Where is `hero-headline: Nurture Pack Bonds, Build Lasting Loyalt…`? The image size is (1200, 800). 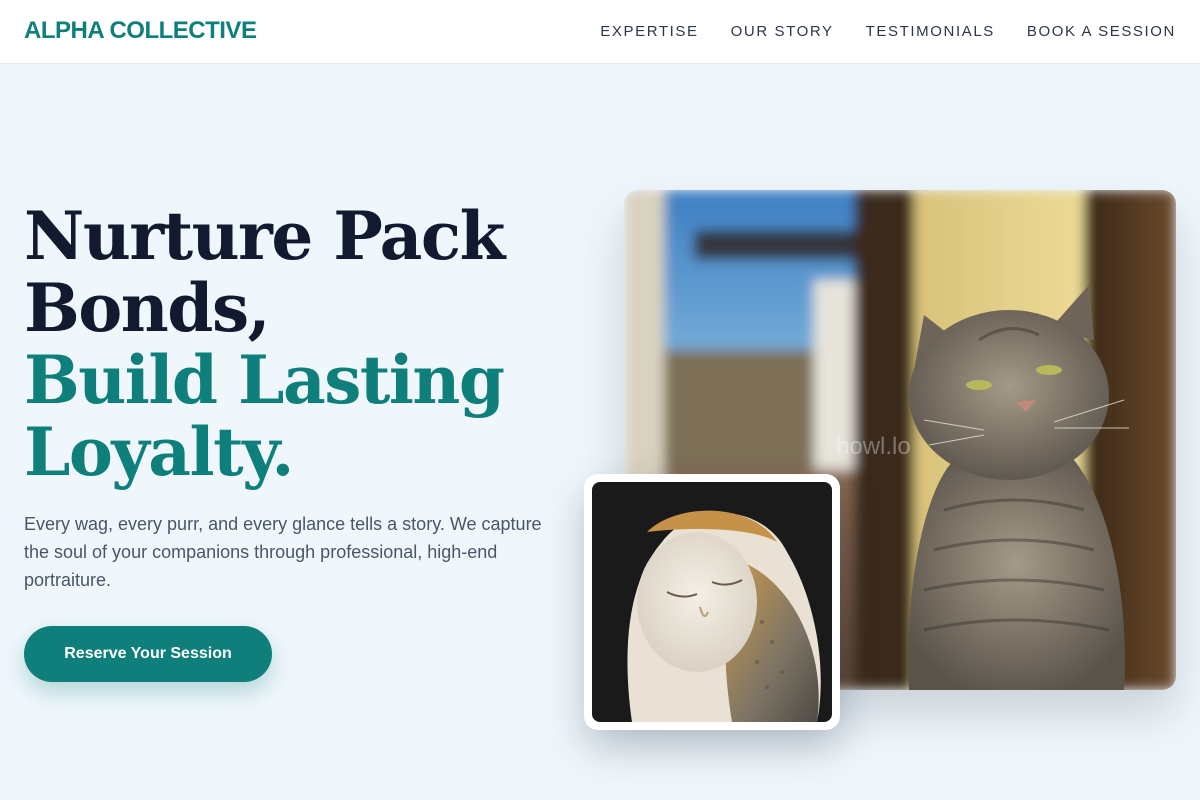
hero-headline: Nurture Pack Bonds, Build Lasting Loyalt… is located at coordinates (264, 344).